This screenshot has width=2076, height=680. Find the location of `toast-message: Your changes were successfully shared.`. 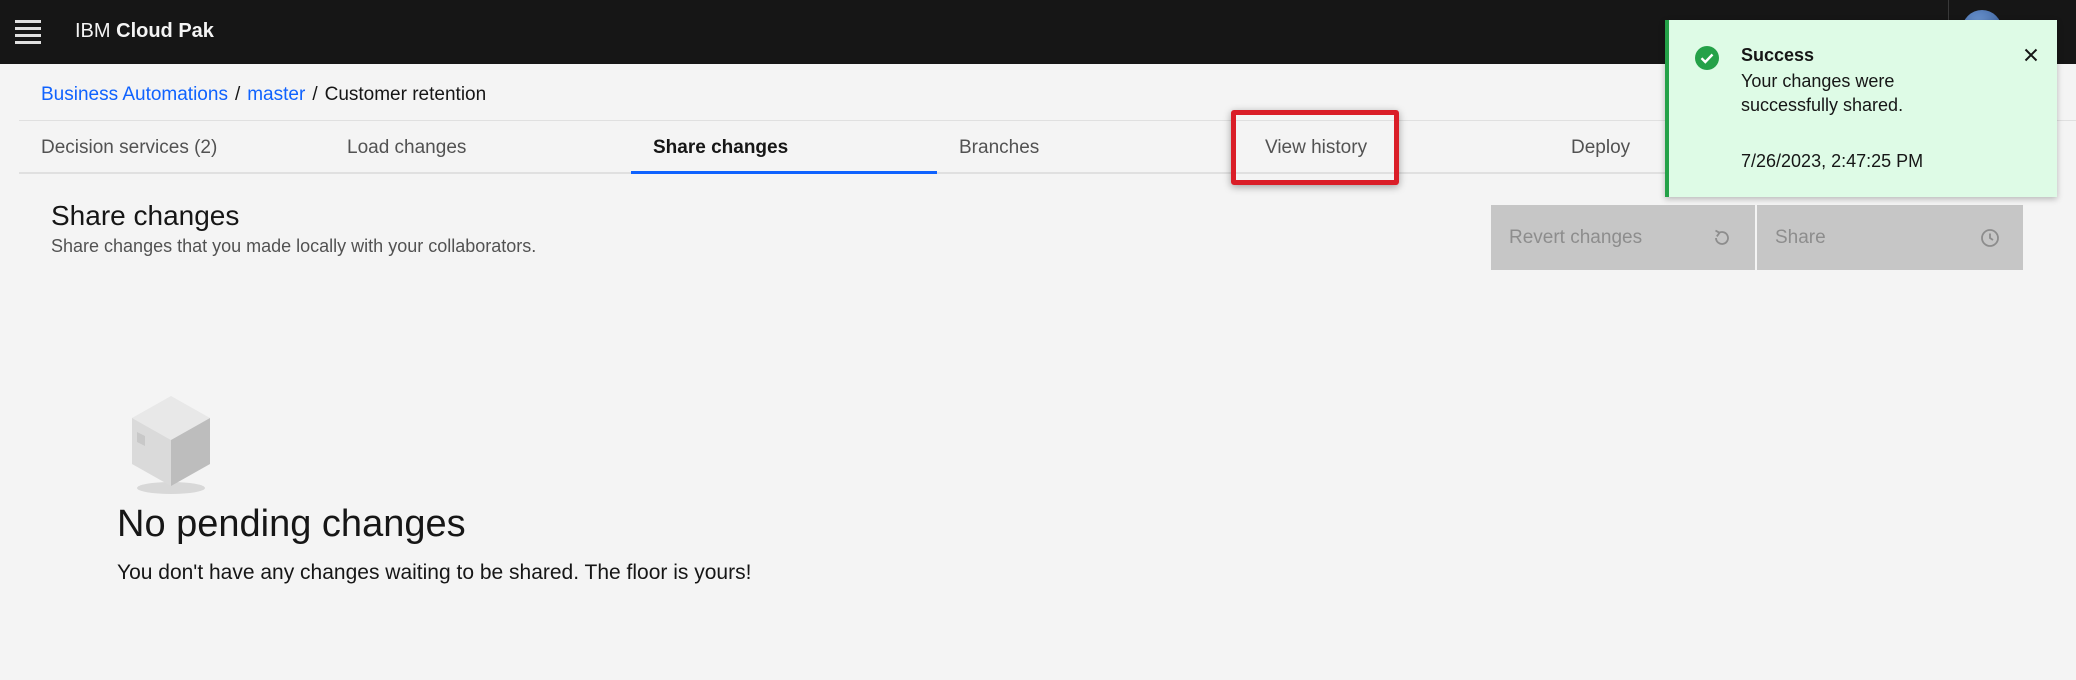

toast-message: Your changes were successfully shared. is located at coordinates (1822, 93).